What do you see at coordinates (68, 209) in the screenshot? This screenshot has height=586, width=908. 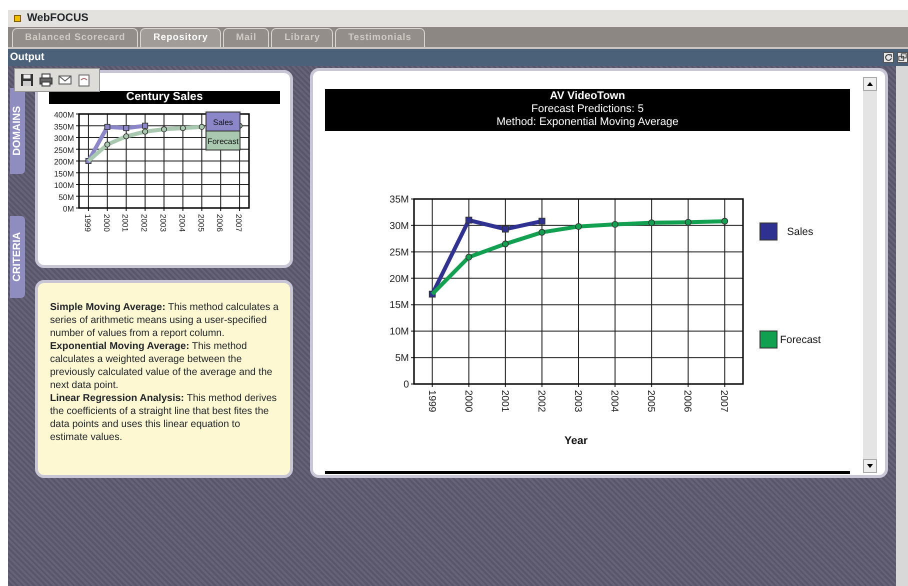 I see `y-axis-label: 0M` at bounding box center [68, 209].